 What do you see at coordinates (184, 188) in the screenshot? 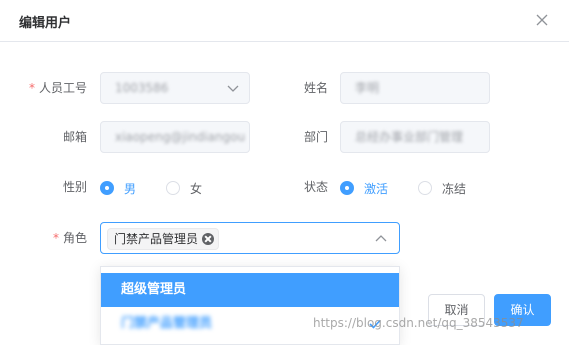
I see `gender-radio-female: 女` at bounding box center [184, 188].